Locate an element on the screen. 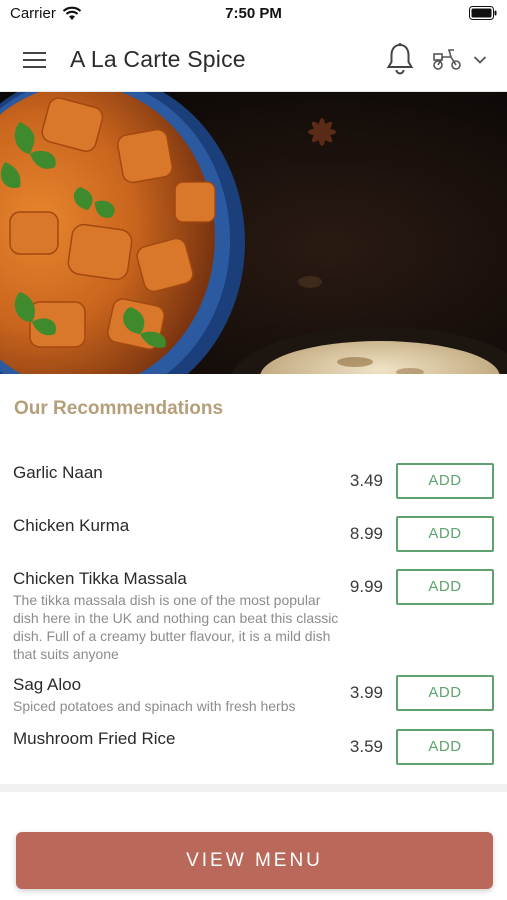  section-title-recommendations: Our Recommendations is located at coordinates (119, 408).